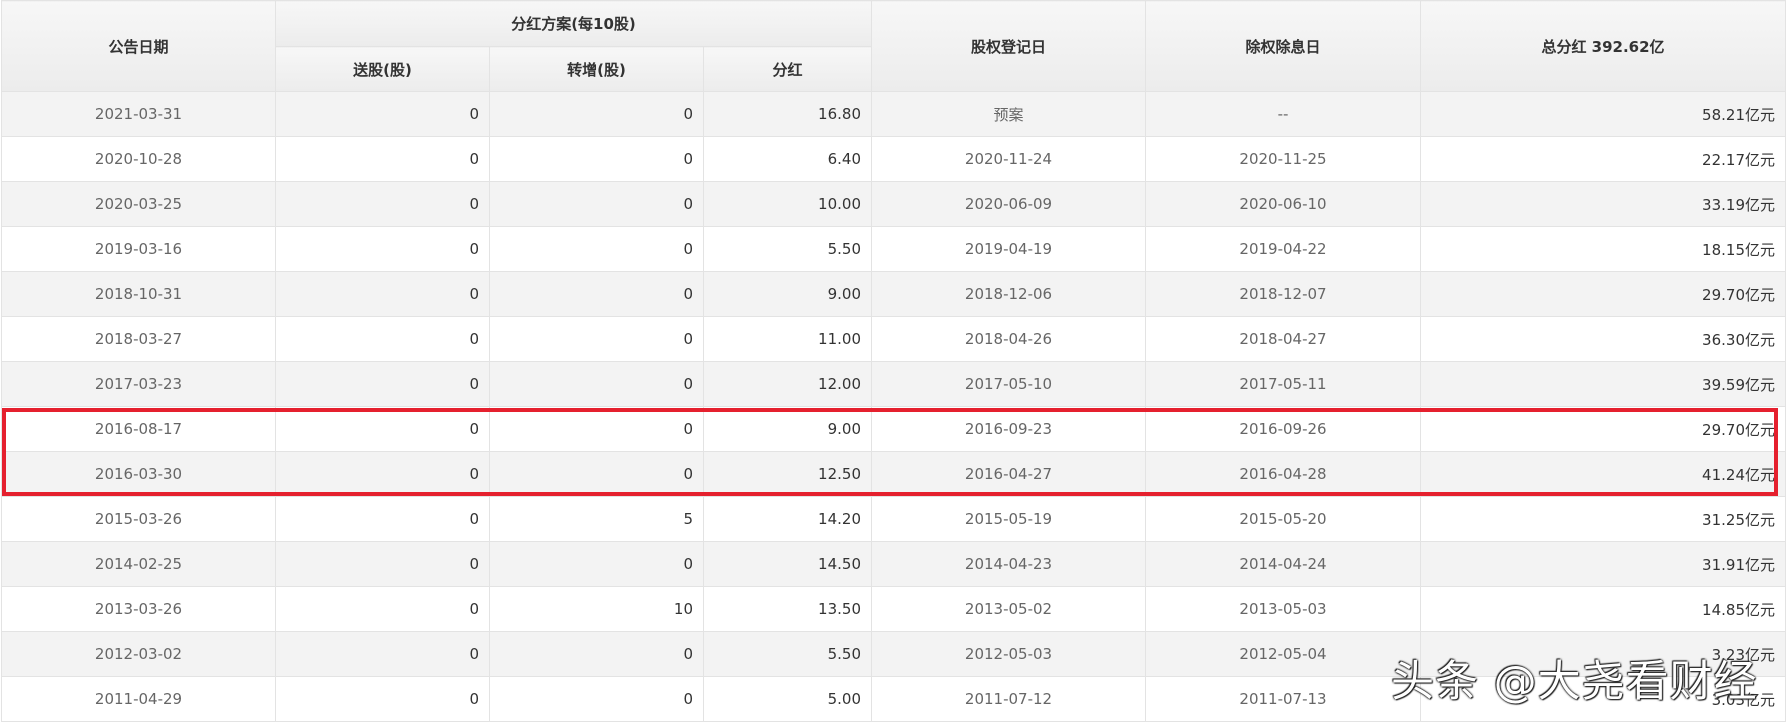  Describe the element at coordinates (787, 474) in the screenshot. I see `cell-dividend: 12.50` at that location.